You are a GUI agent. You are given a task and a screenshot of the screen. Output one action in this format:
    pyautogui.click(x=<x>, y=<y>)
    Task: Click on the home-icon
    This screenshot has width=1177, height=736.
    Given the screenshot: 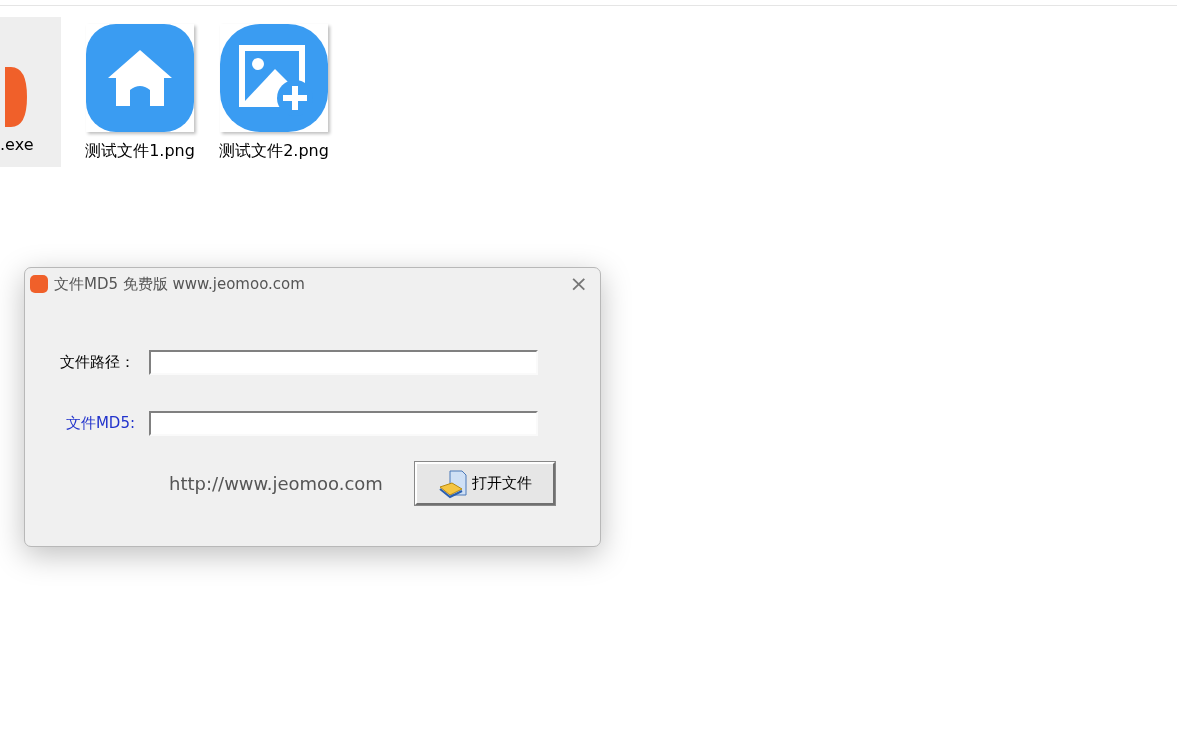 What is the action you would take?
    pyautogui.click(x=140, y=78)
    